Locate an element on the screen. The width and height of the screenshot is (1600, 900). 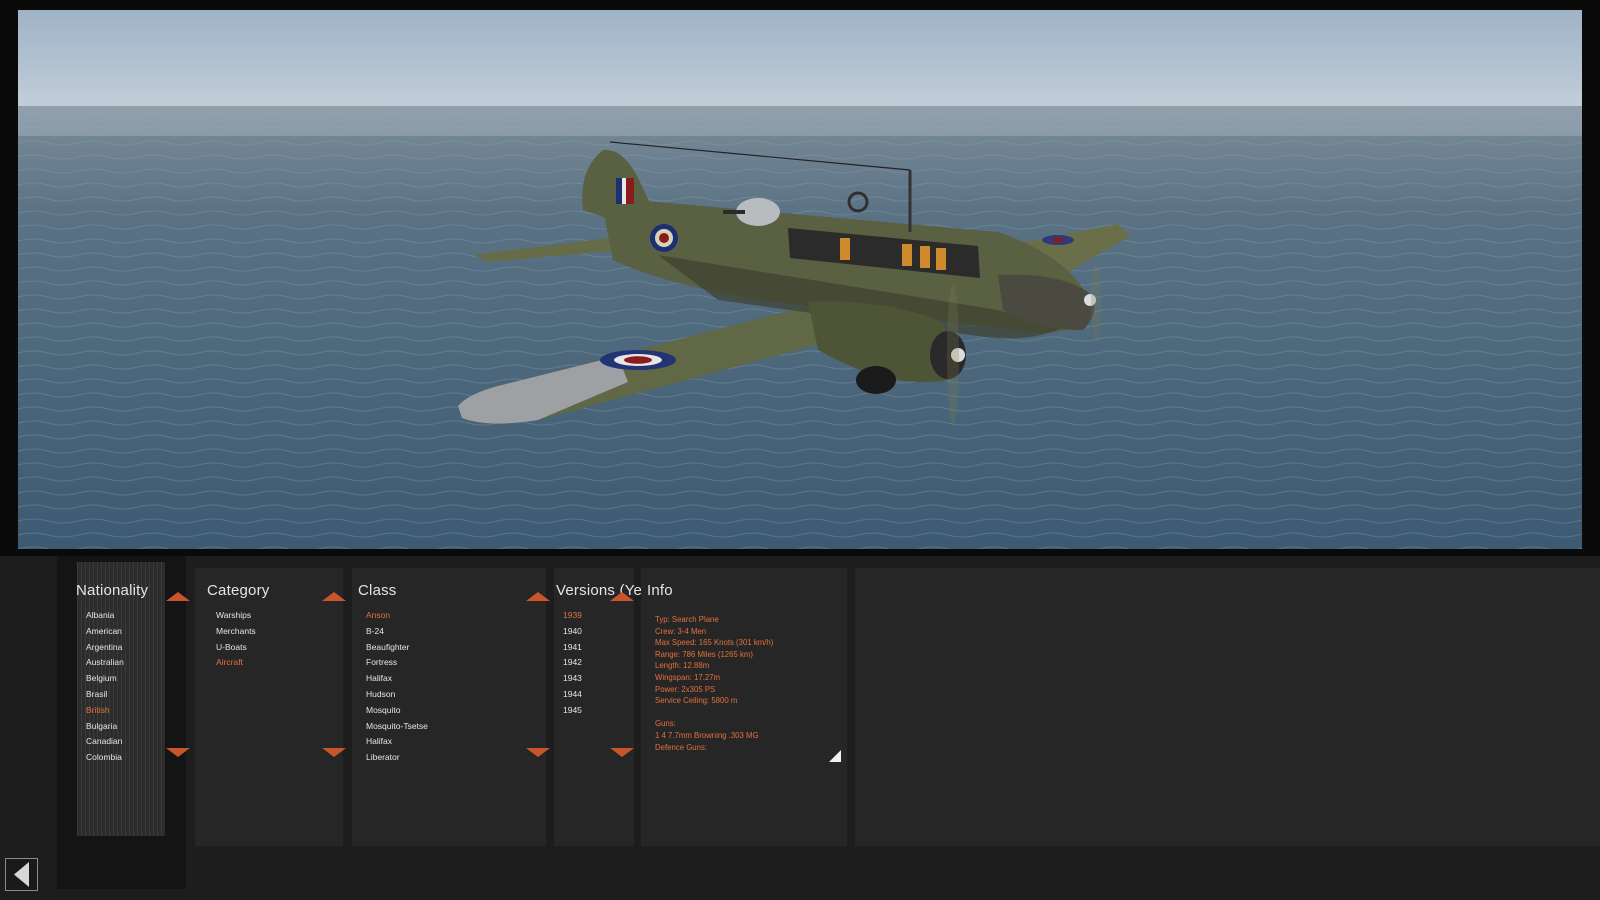
info-line: Defence Guns: is located at coordinates (681, 747).